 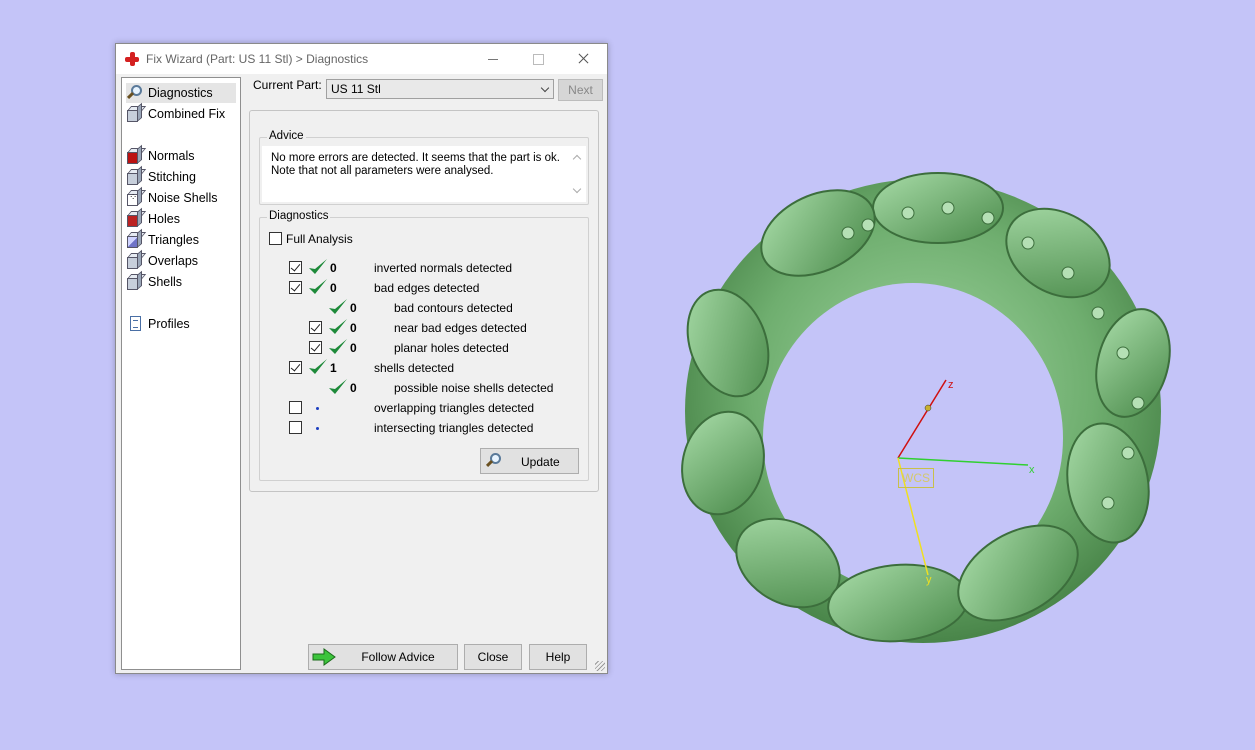 What do you see at coordinates (171, 156) in the screenshot?
I see `nav-item-label: Normals` at bounding box center [171, 156].